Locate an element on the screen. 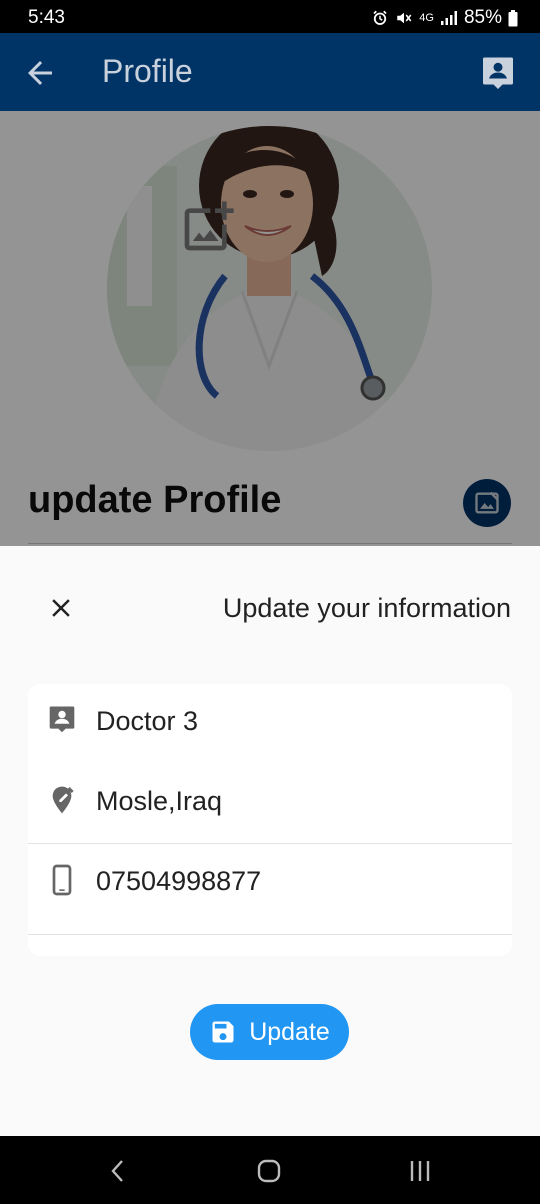 The height and width of the screenshot is (1204, 540). phone-value: 07504998877 is located at coordinates (179, 881).